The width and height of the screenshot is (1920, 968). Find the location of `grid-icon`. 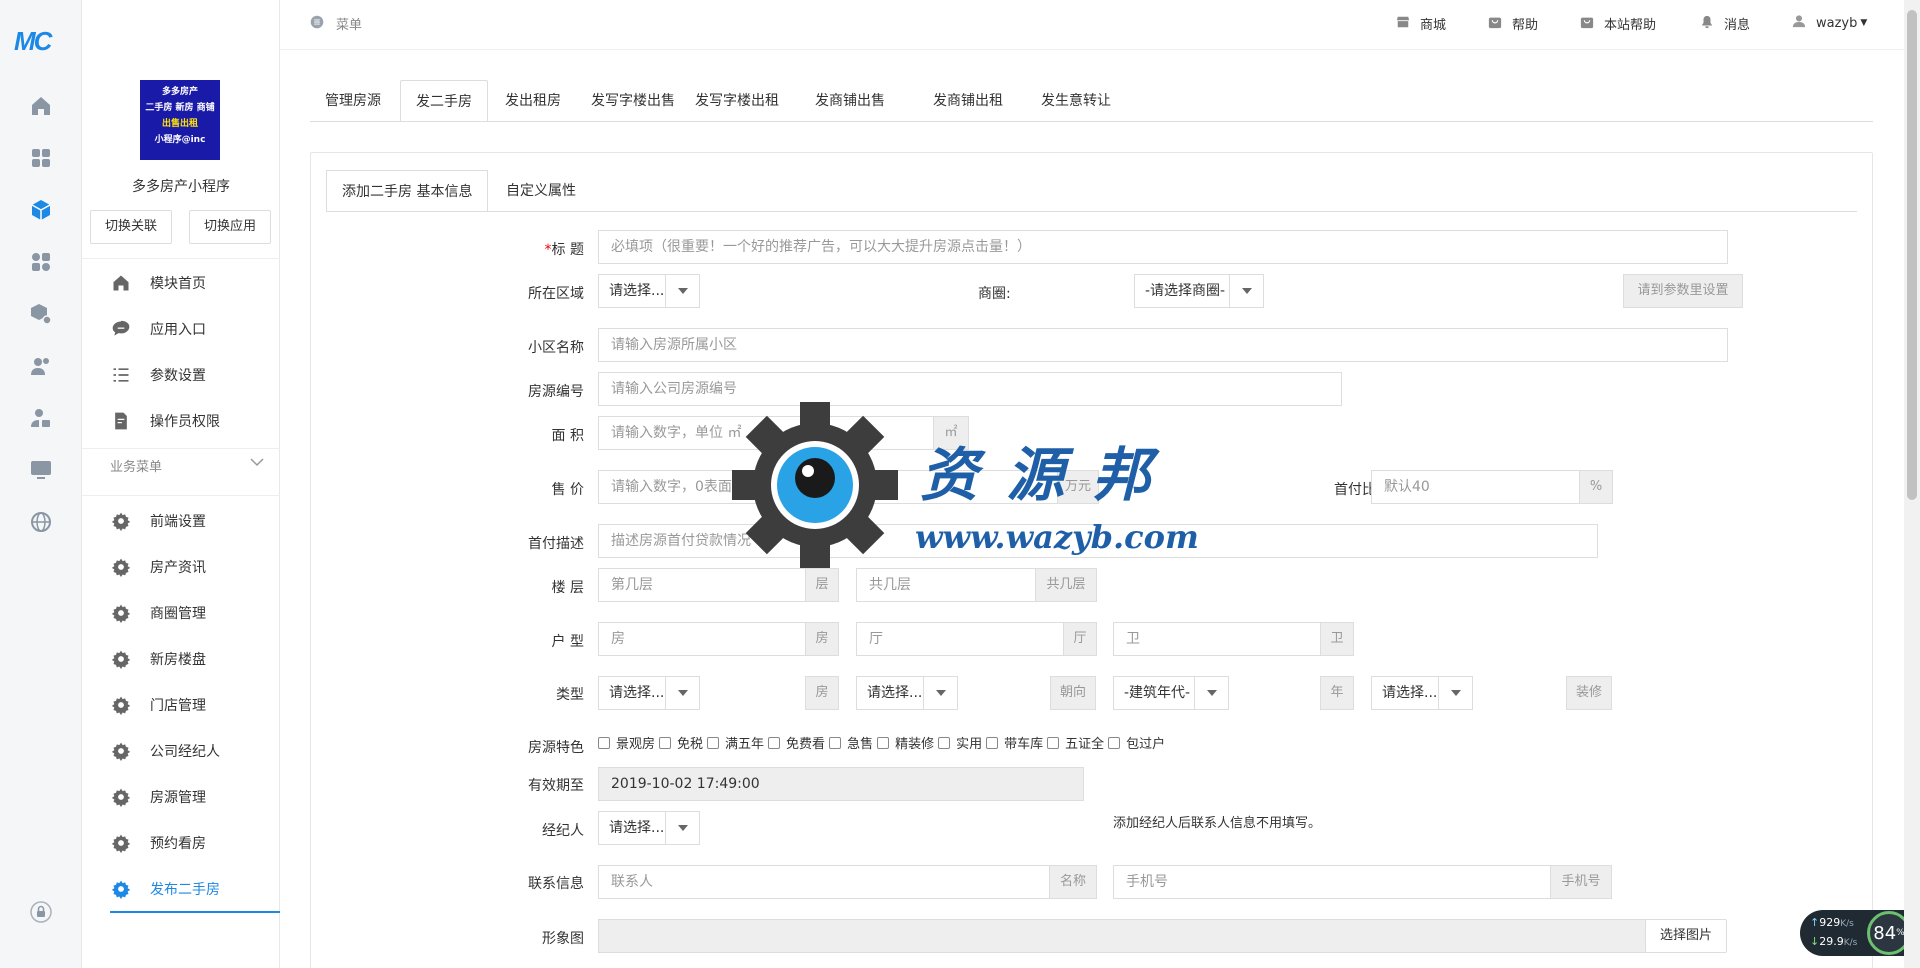

grid-icon is located at coordinates (41, 158).